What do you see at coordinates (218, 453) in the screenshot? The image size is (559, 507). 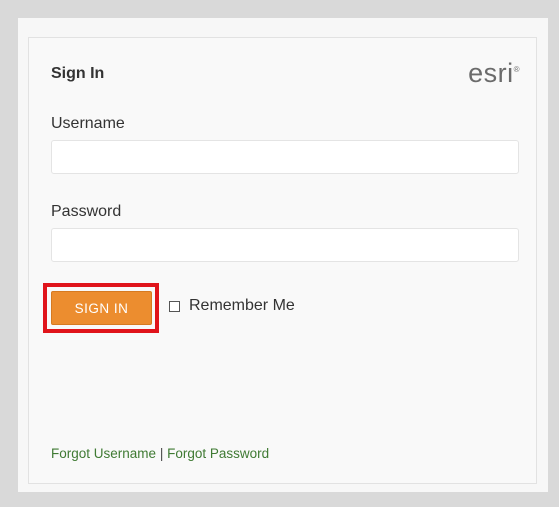 I see `forgot-password-link: Forgot Password` at bounding box center [218, 453].